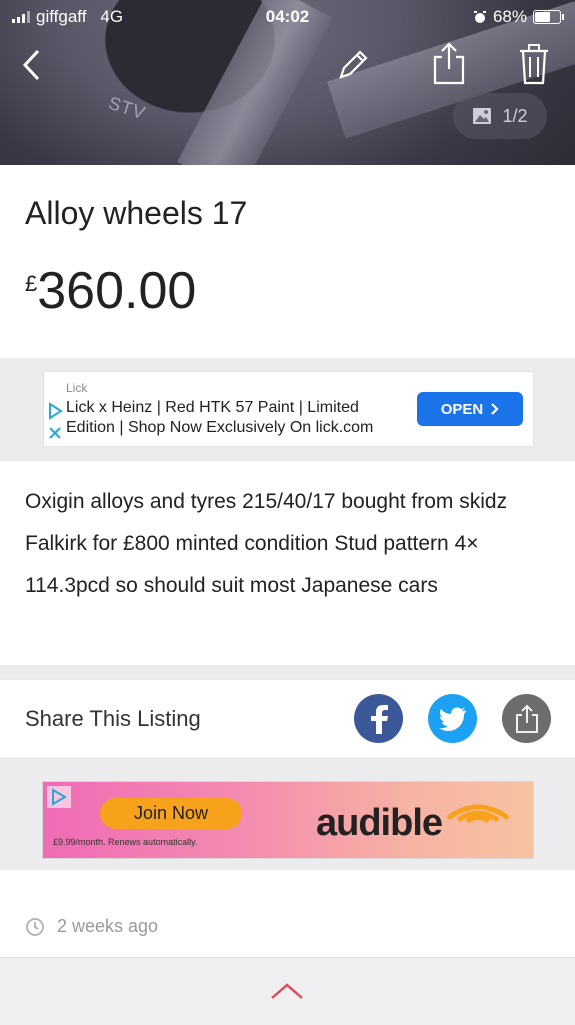  Describe the element at coordinates (108, 926) in the screenshot. I see `posted-text: 2 weeks ago` at that location.